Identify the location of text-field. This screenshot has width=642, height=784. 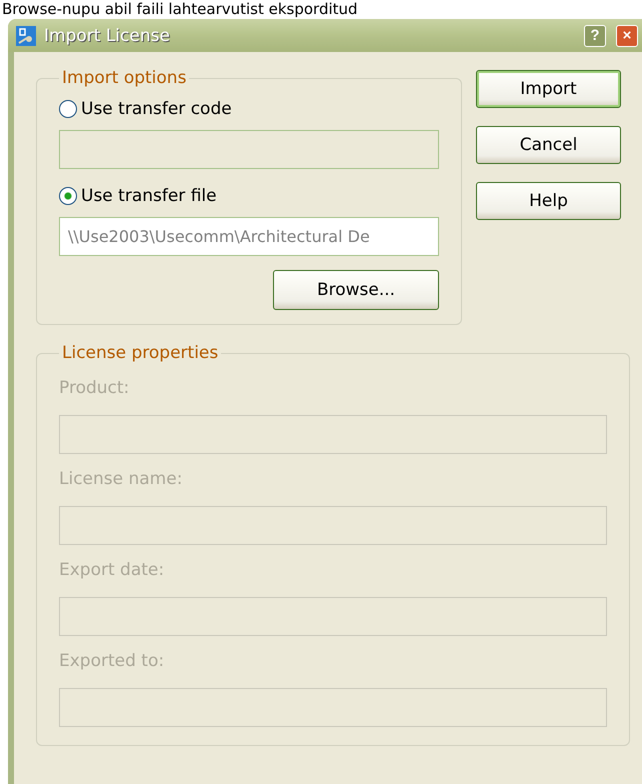
(249, 149).